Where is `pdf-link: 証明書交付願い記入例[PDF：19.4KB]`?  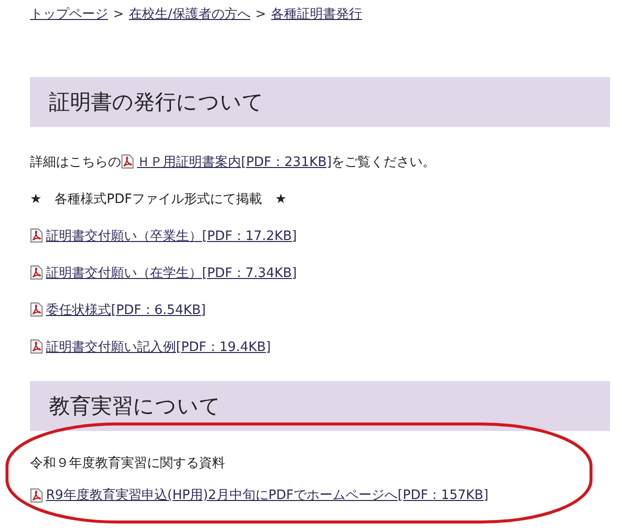
pdf-link: 証明書交付願い記入例[PDF：19.4KB] is located at coordinates (158, 347).